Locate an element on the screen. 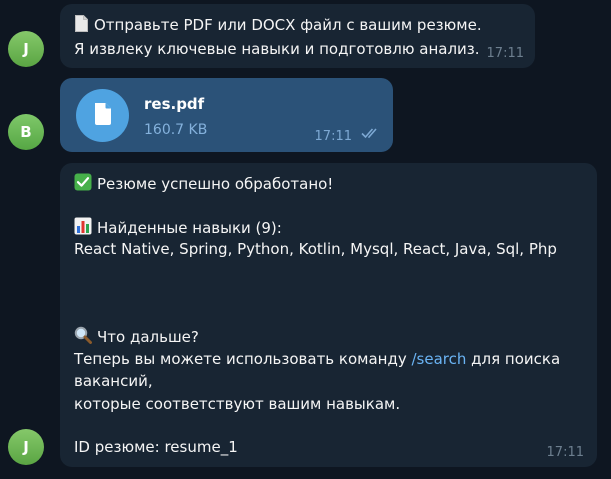 The height and width of the screenshot is (479, 611). magnifier-icon is located at coordinates (83, 338).